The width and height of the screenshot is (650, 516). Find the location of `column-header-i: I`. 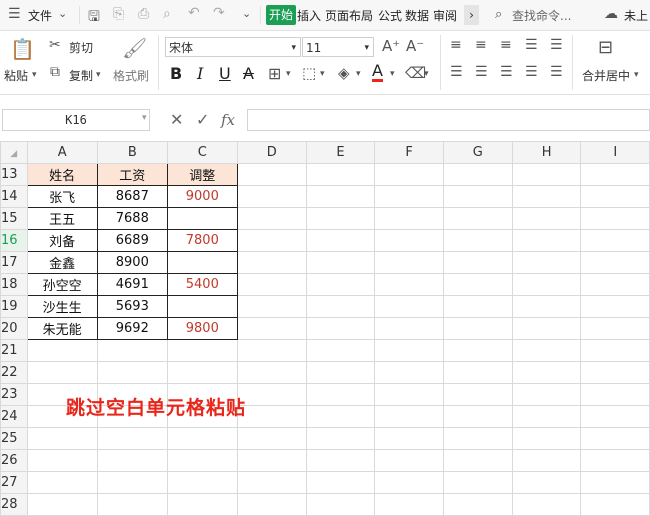

column-header-i: I is located at coordinates (615, 152).